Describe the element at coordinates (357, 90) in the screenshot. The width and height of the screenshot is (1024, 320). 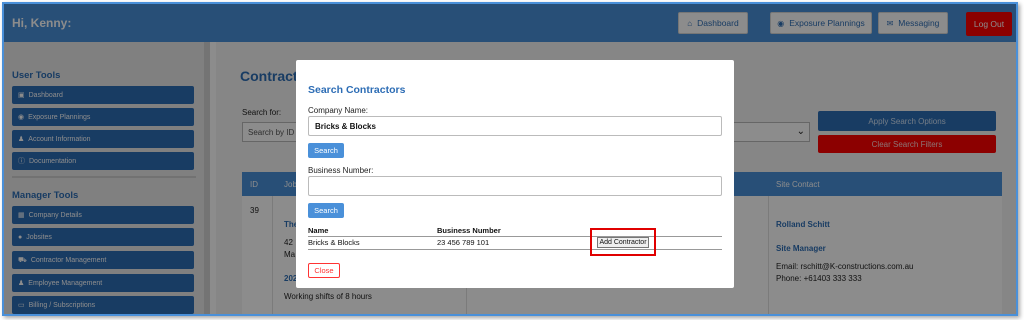
I see `modal-title: Search Contractors` at that location.